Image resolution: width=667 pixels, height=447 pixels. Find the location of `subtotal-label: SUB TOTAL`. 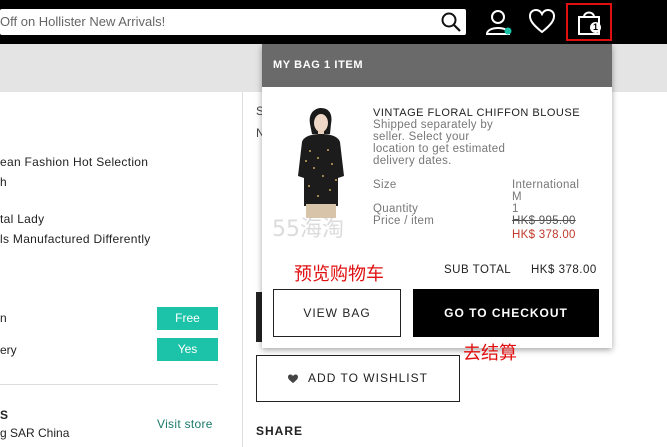

subtotal-label: SUB TOTAL is located at coordinates (478, 270).